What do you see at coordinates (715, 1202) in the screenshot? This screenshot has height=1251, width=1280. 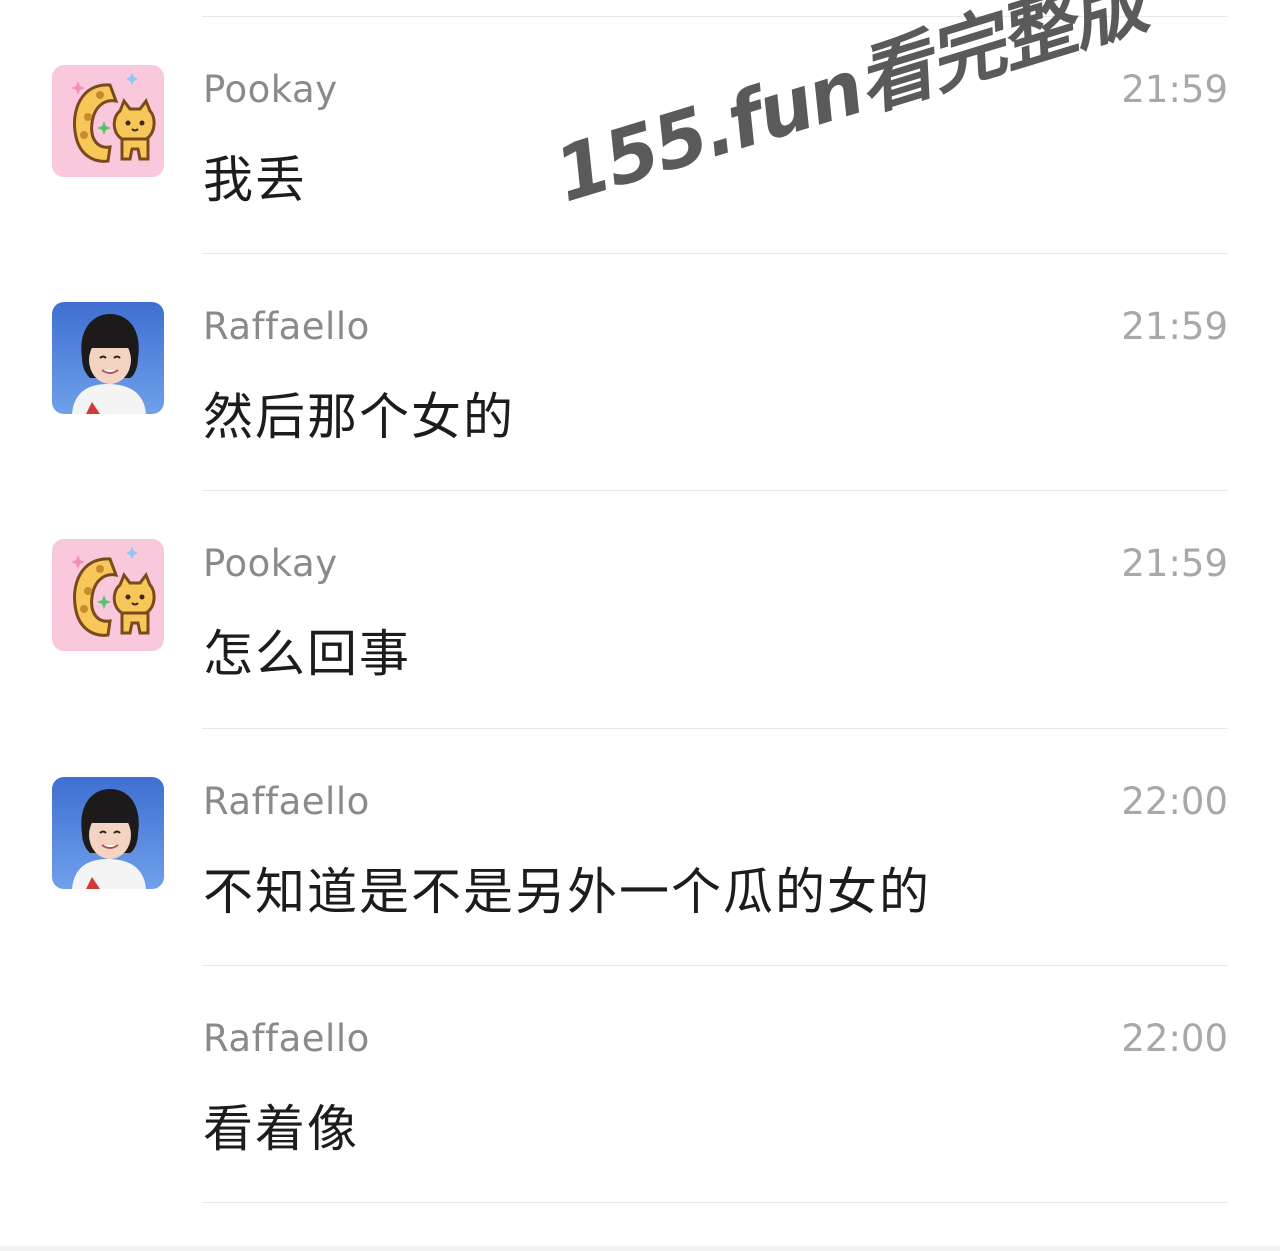 I see `divider` at bounding box center [715, 1202].